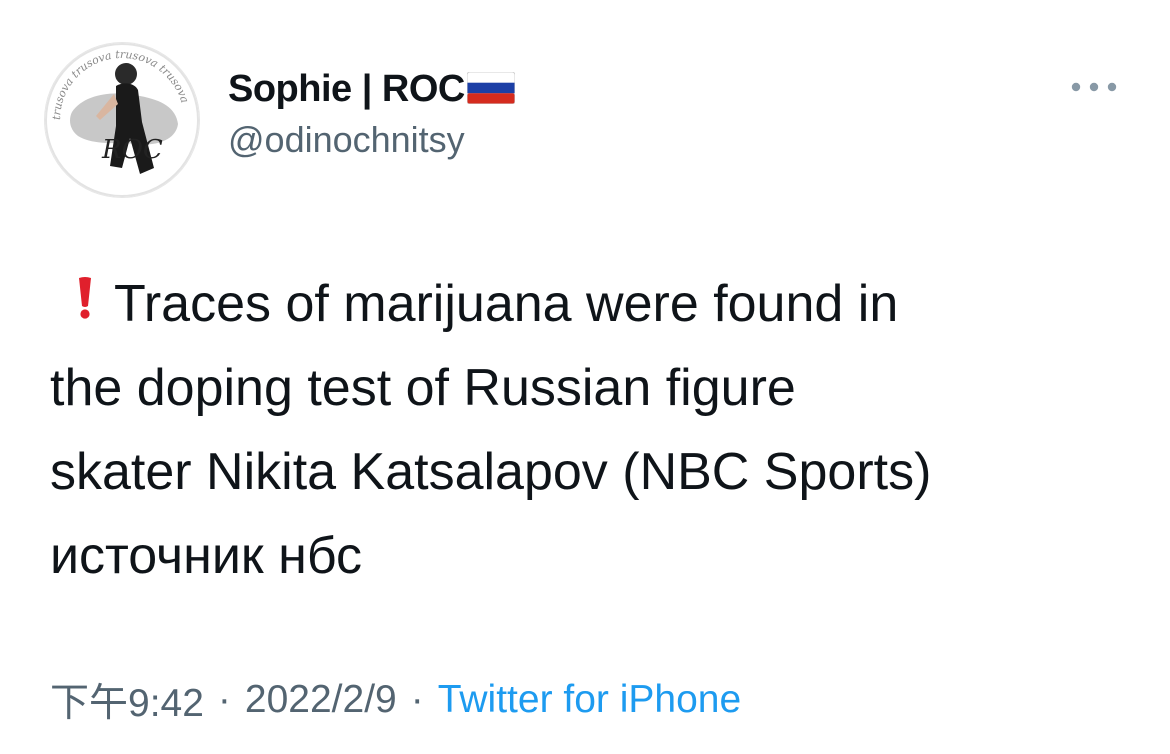  What do you see at coordinates (423, 388) in the screenshot?
I see `tweet-line: the doping test of Russian figure` at bounding box center [423, 388].